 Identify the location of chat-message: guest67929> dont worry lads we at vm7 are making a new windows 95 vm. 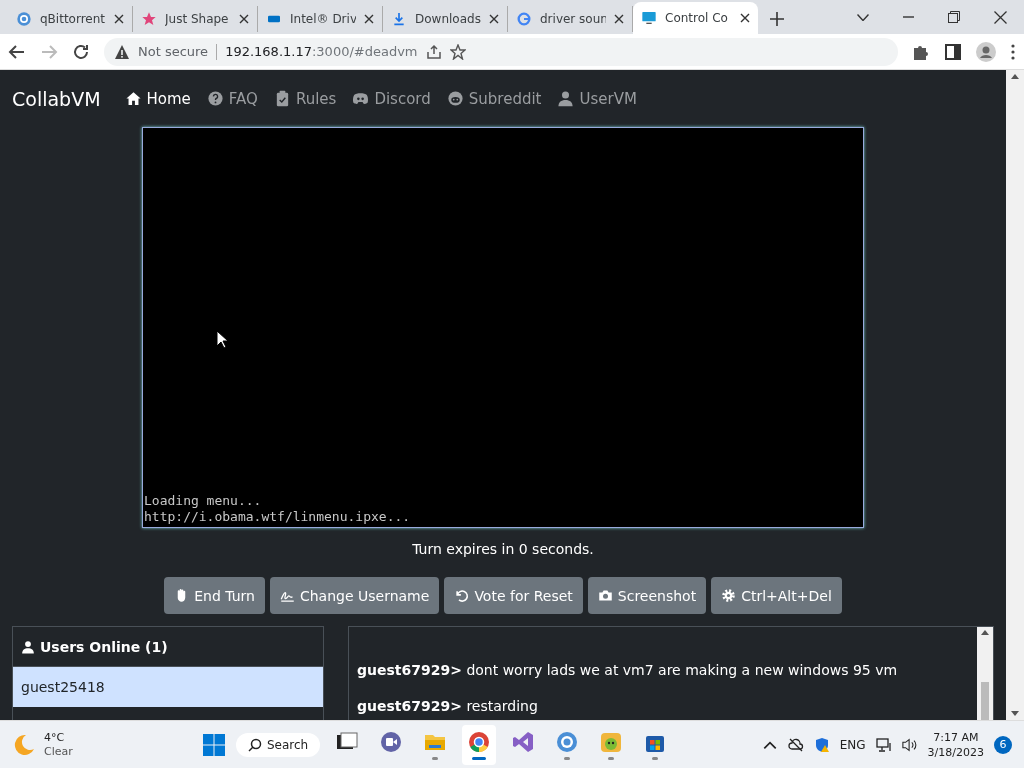
(628, 670).